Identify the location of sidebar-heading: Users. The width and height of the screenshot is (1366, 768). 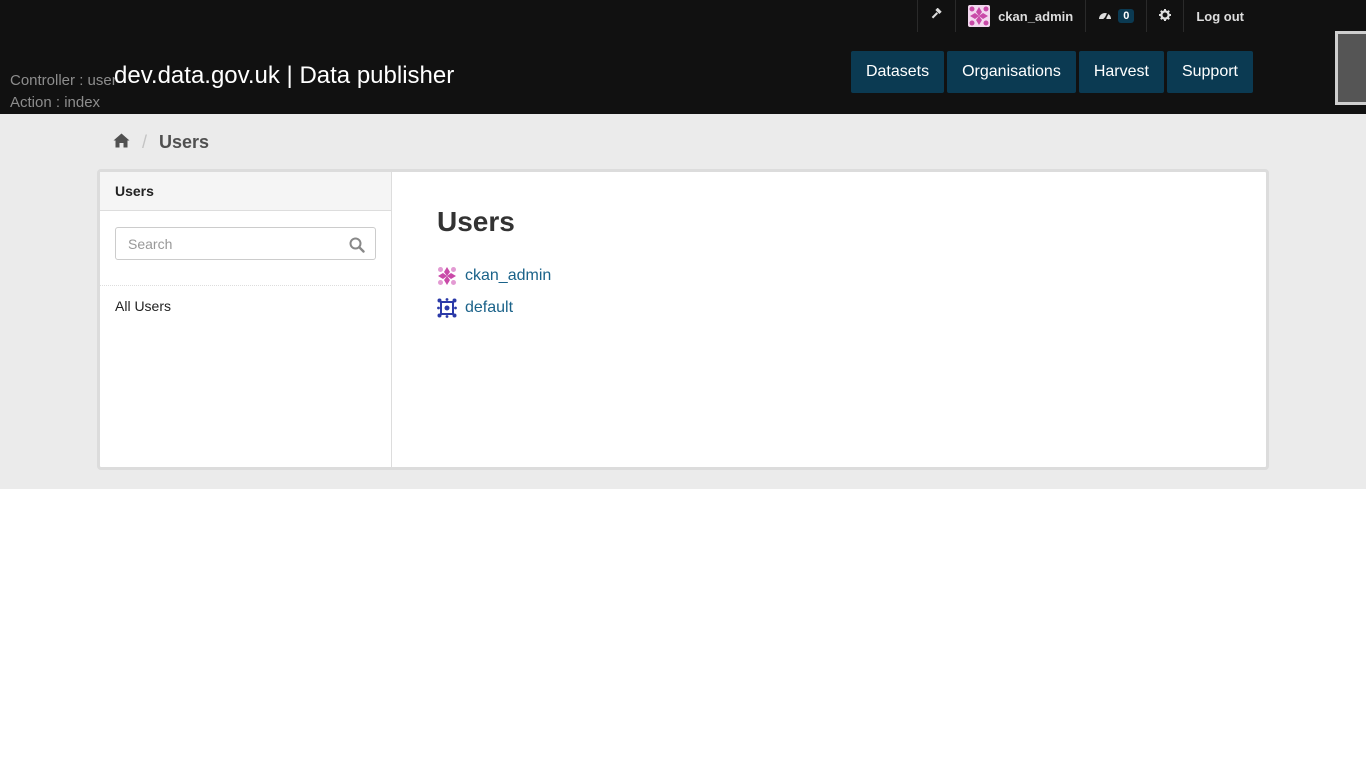
(245, 191).